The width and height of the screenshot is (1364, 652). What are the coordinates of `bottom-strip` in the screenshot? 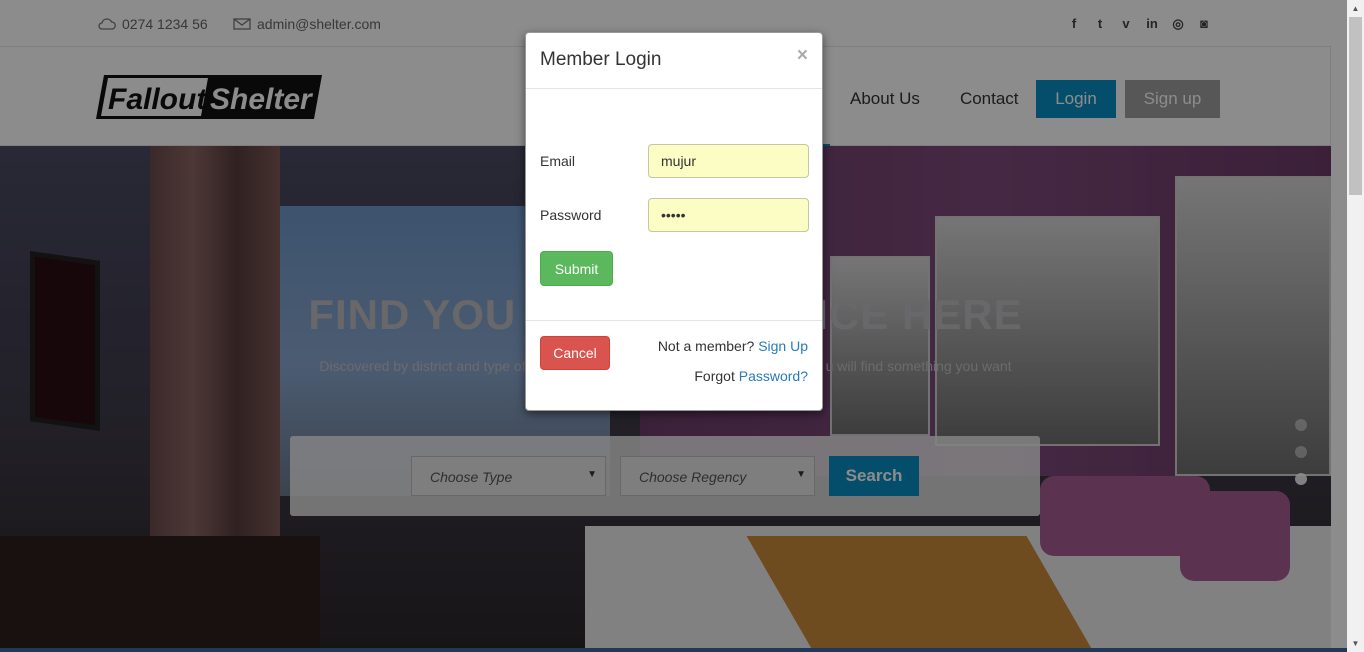 It's located at (673, 650).